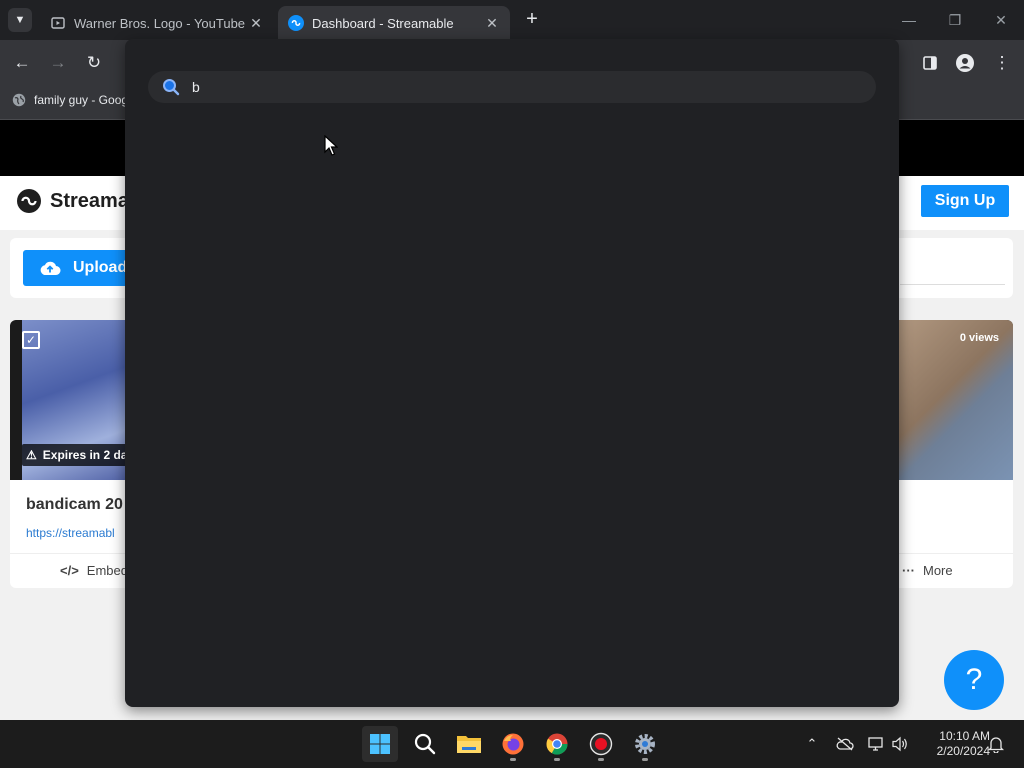 The height and width of the screenshot is (768, 1024). I want to click on gear-icon, so click(645, 744).